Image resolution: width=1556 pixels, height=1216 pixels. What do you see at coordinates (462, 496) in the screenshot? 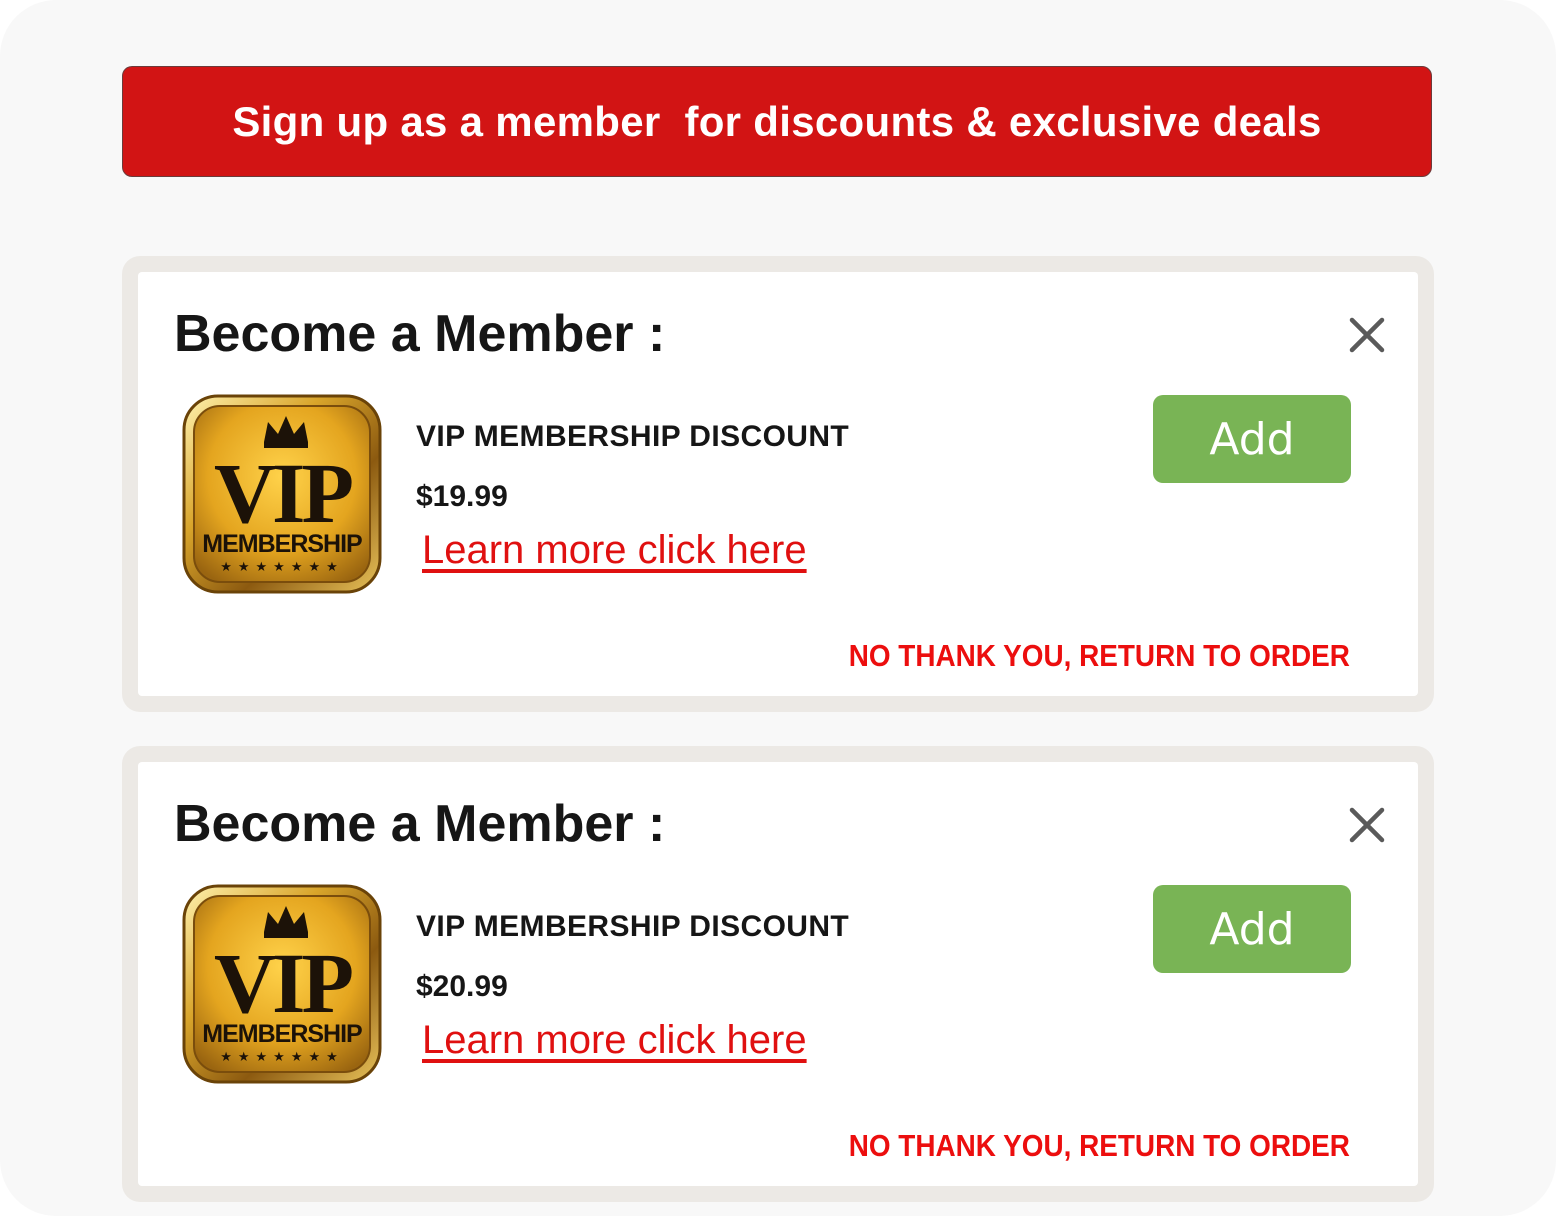
I see `price: $19.99` at bounding box center [462, 496].